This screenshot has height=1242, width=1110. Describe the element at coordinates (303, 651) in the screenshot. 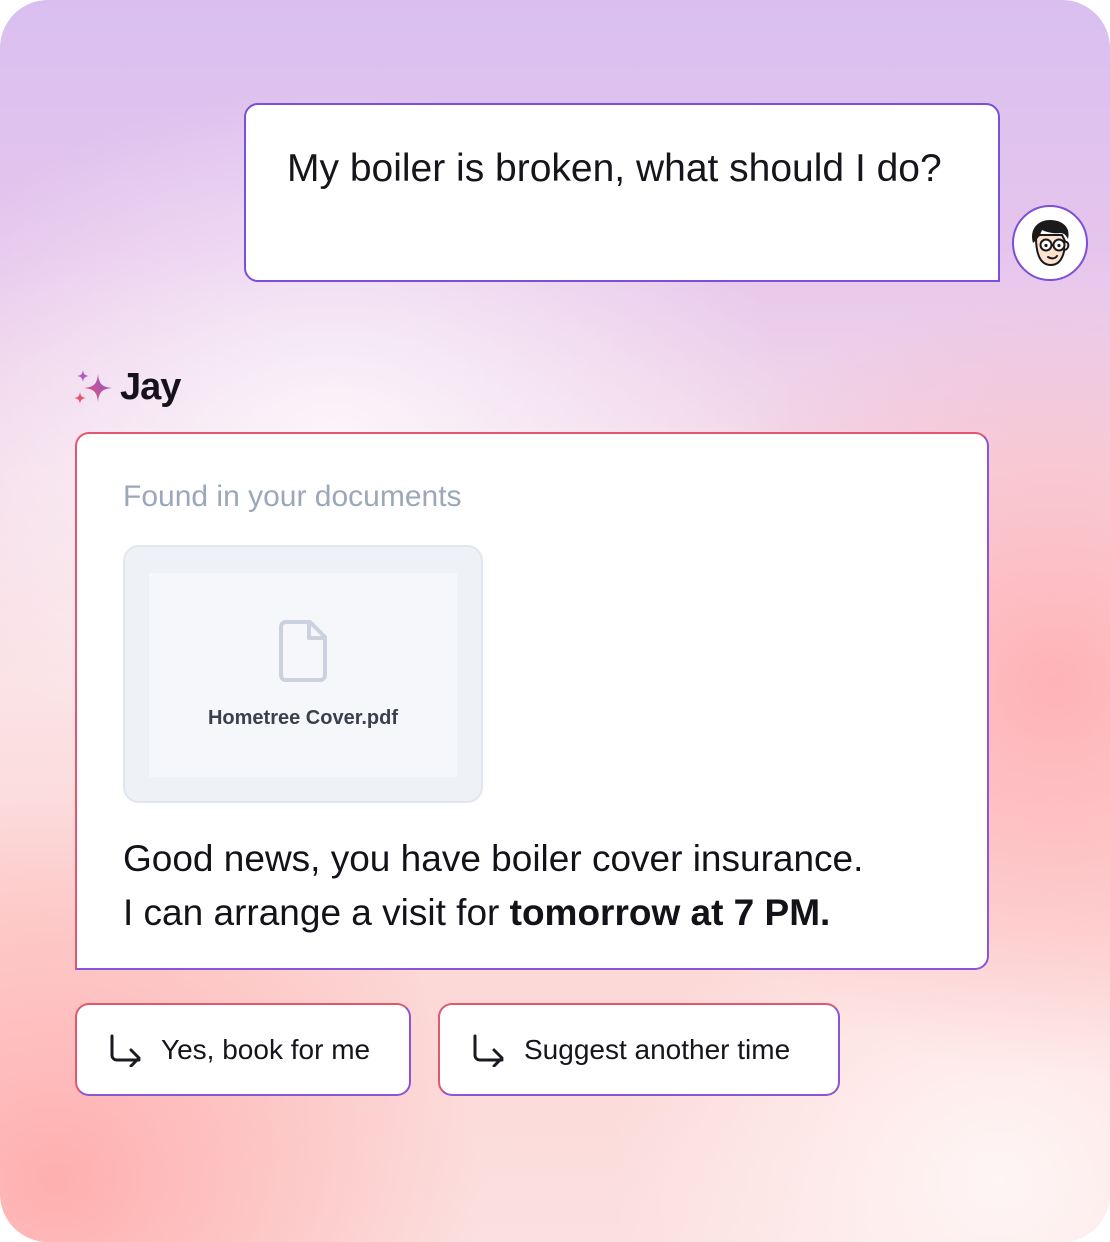

I see `document-icon` at that location.